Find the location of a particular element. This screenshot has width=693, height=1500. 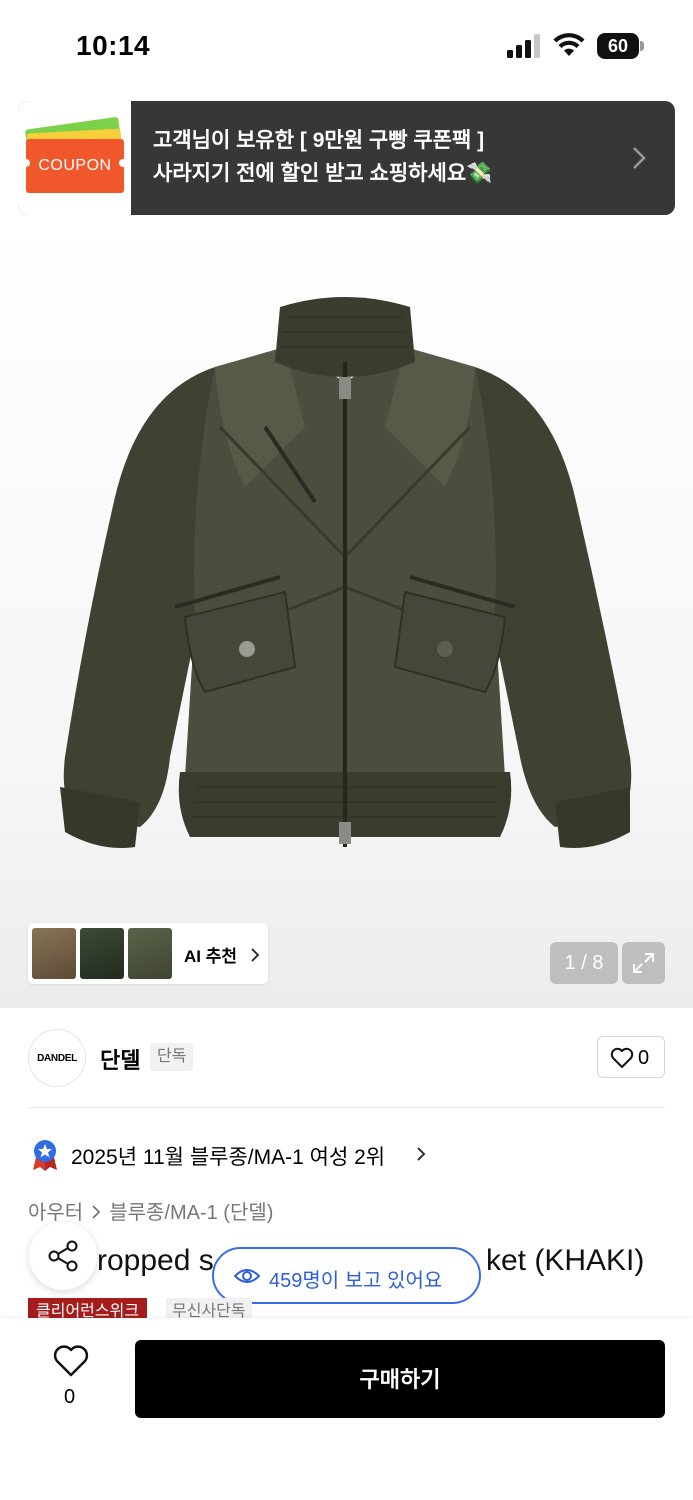

breadcrumb: 아우터 블루종/MA-1 (단델) is located at coordinates (150, 1210).